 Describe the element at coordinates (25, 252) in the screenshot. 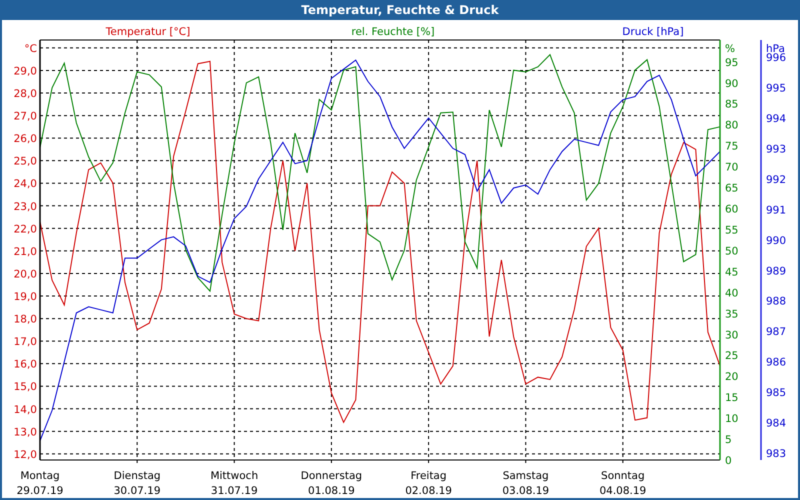

I see `axis-tick-label: 21,0` at that location.